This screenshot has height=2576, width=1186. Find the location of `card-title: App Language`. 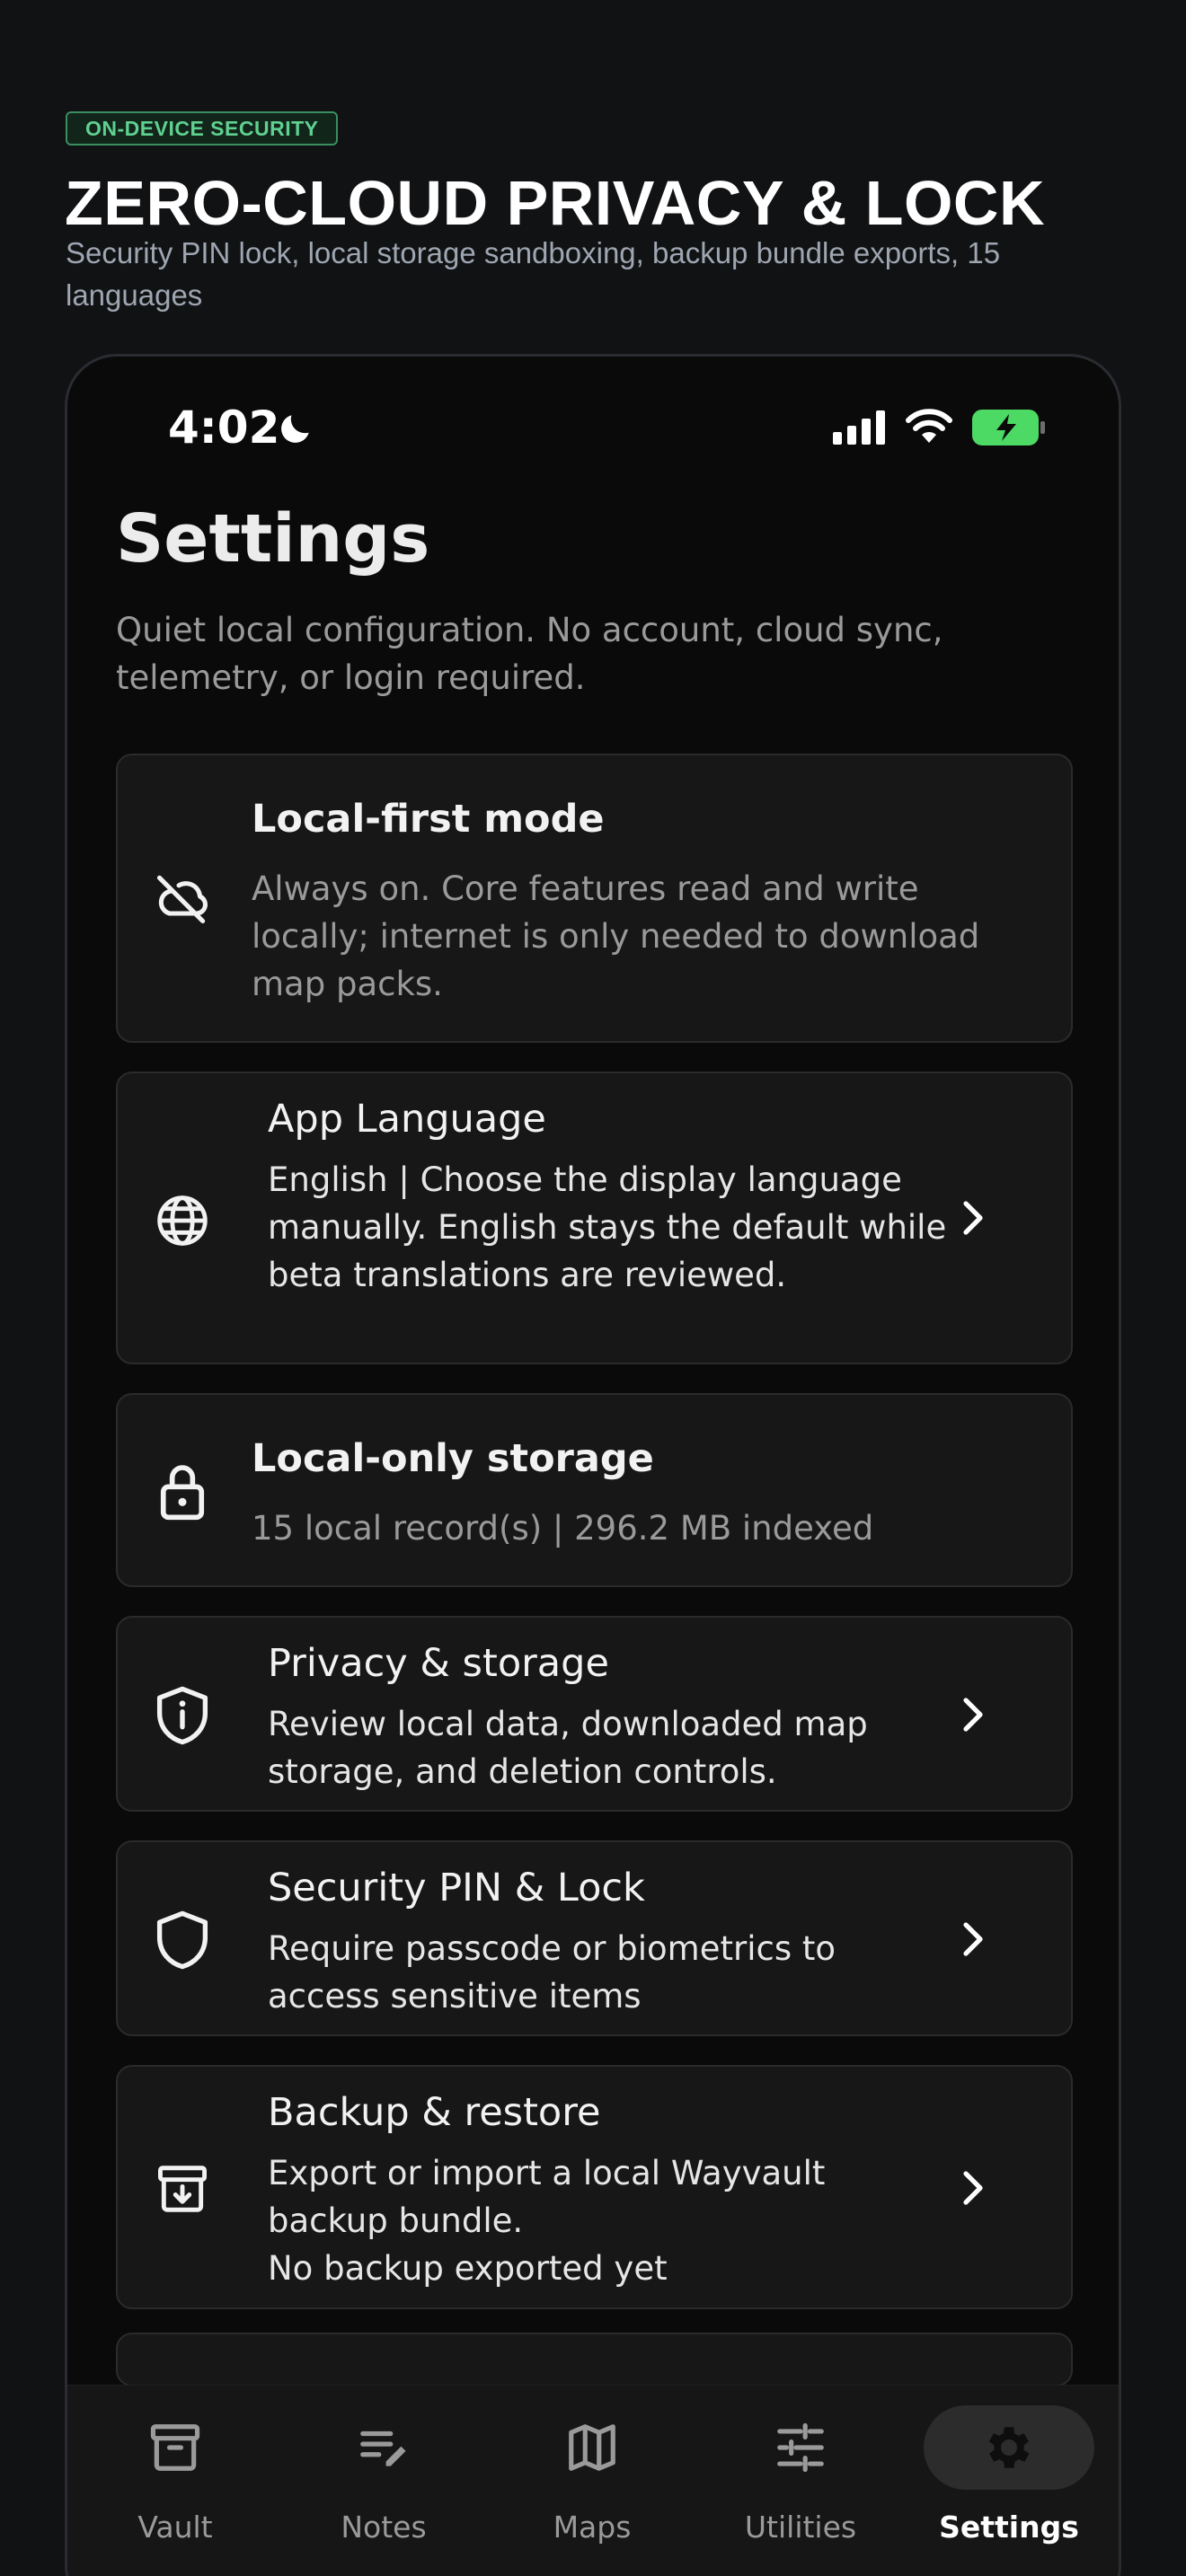

card-title: App Language is located at coordinates (407, 1119).